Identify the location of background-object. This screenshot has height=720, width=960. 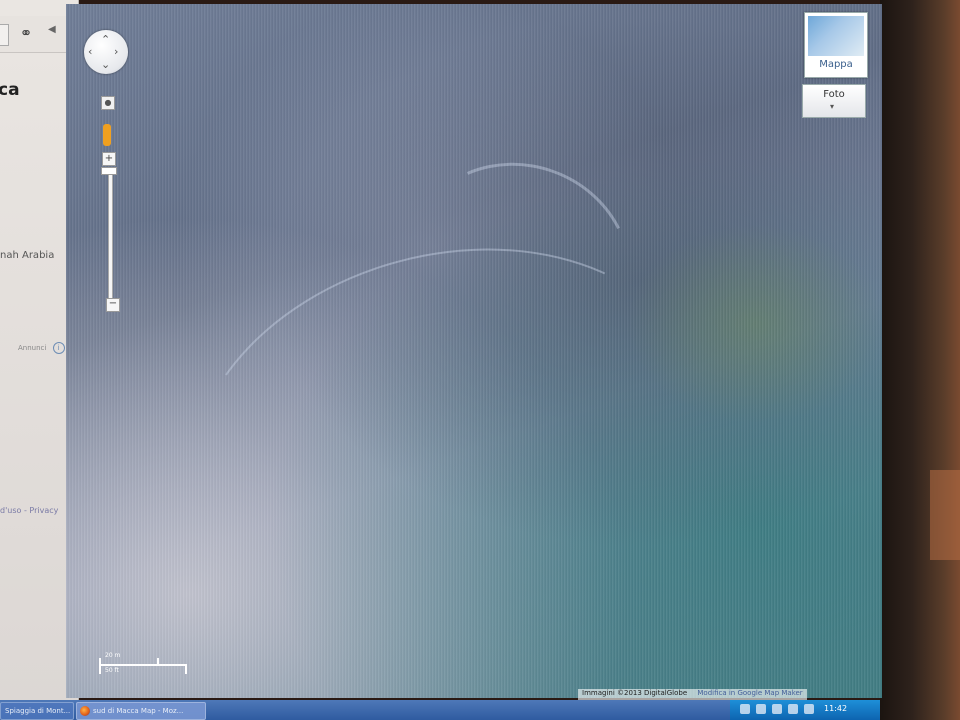
(945, 515).